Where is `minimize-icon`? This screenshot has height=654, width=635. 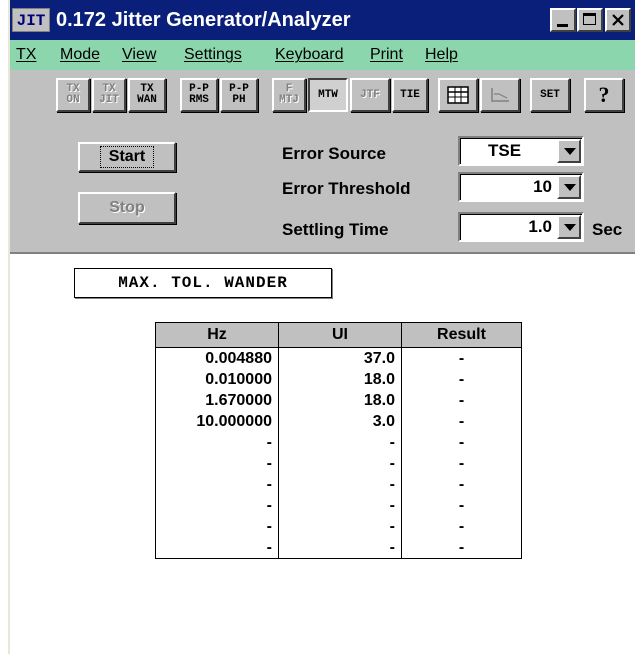
minimize-icon is located at coordinates (562, 25).